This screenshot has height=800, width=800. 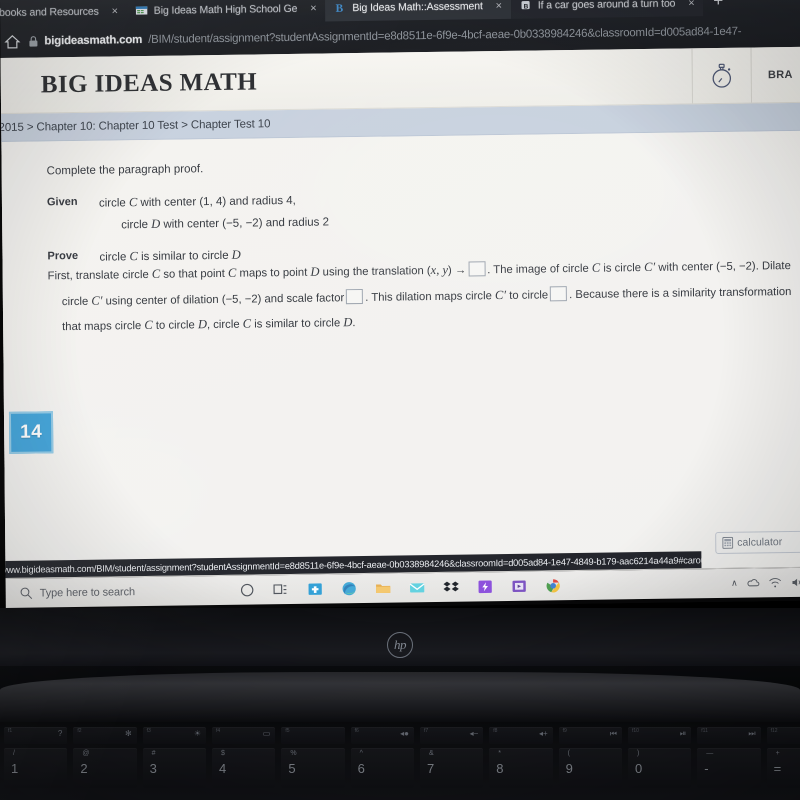 What do you see at coordinates (354, 323) in the screenshot?
I see `proof-l3-t5: .` at bounding box center [354, 323].